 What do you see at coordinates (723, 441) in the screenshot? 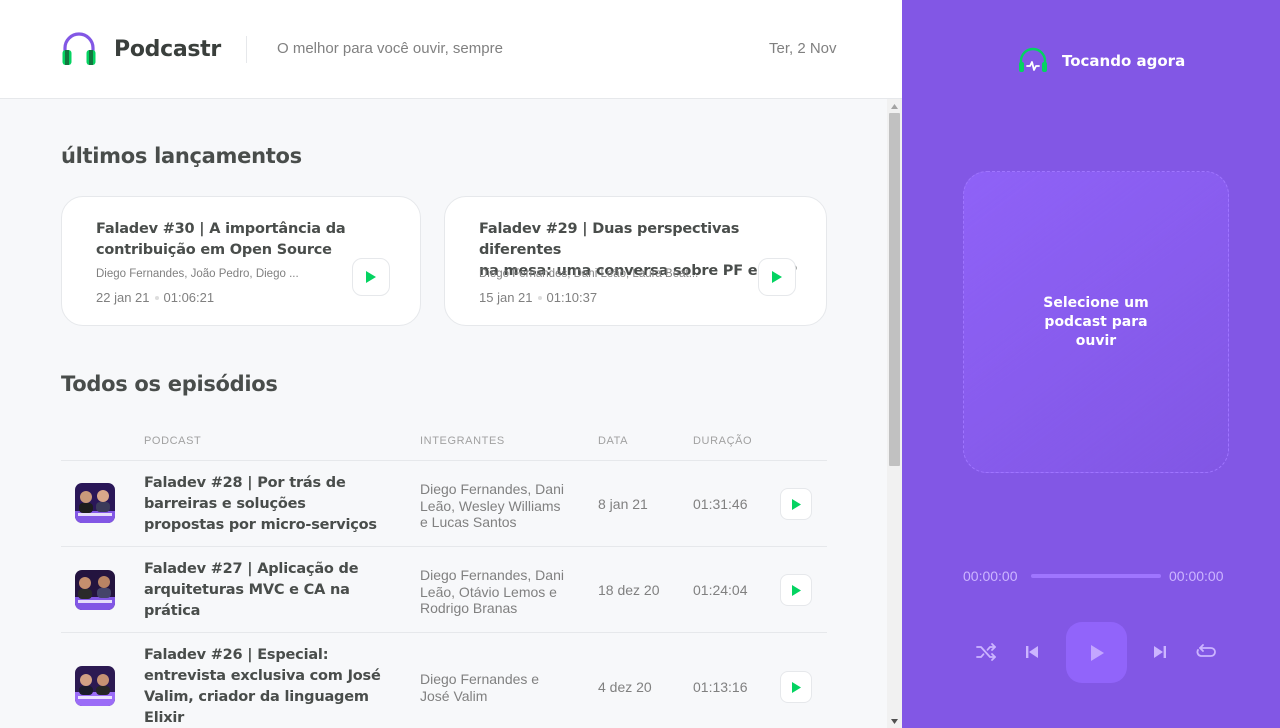
I see `column-header-duration: Duração` at bounding box center [723, 441].